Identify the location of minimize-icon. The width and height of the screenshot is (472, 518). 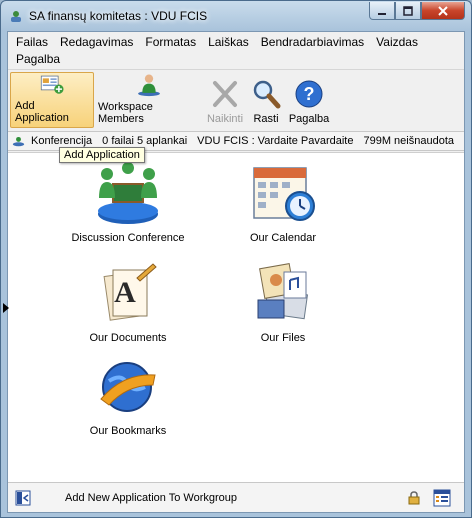
(382, 13).